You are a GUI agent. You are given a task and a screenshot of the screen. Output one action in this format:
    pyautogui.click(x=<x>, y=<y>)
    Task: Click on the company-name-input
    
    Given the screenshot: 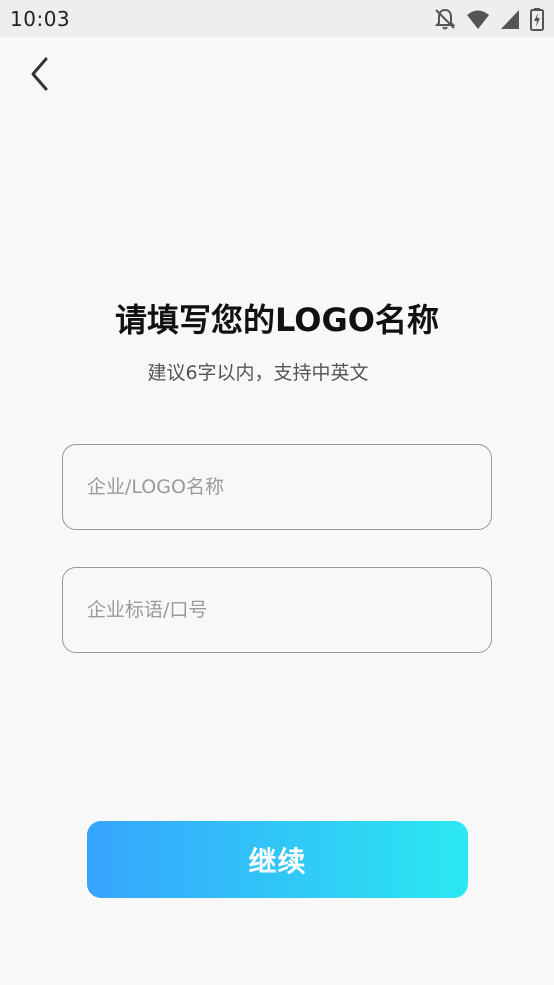 What is the action you would take?
    pyautogui.click(x=277, y=487)
    